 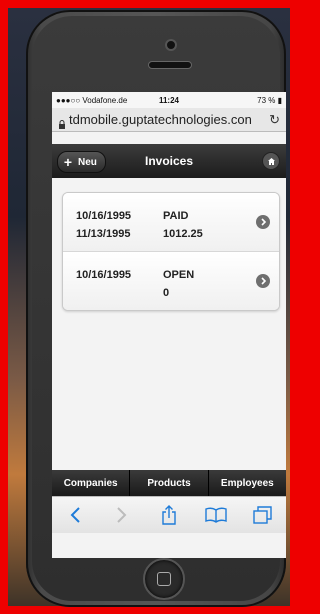 I want to click on new-button-label: Neu, so click(x=87, y=162).